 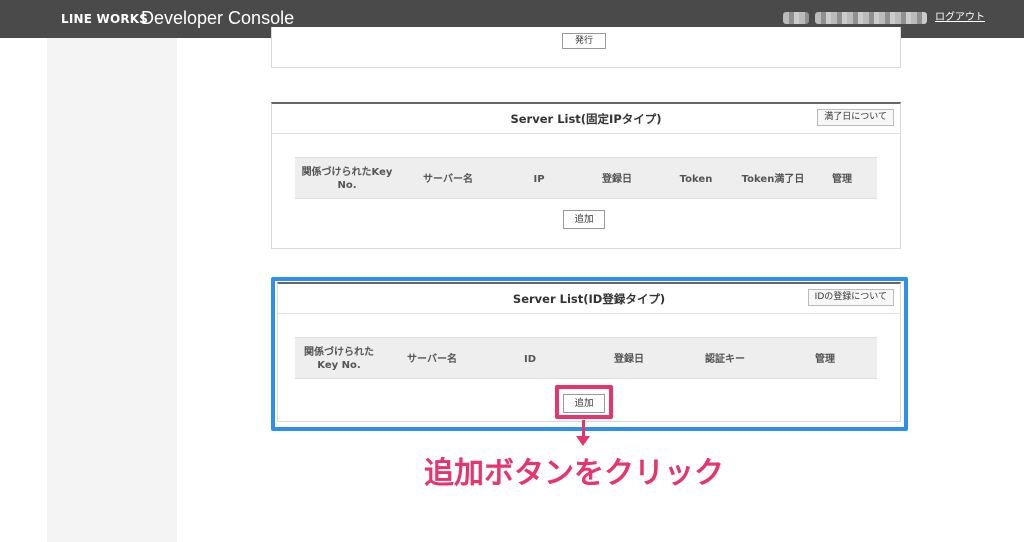 What do you see at coordinates (104, 19) in the screenshot?
I see `brand-logo: LINE WORKS` at bounding box center [104, 19].